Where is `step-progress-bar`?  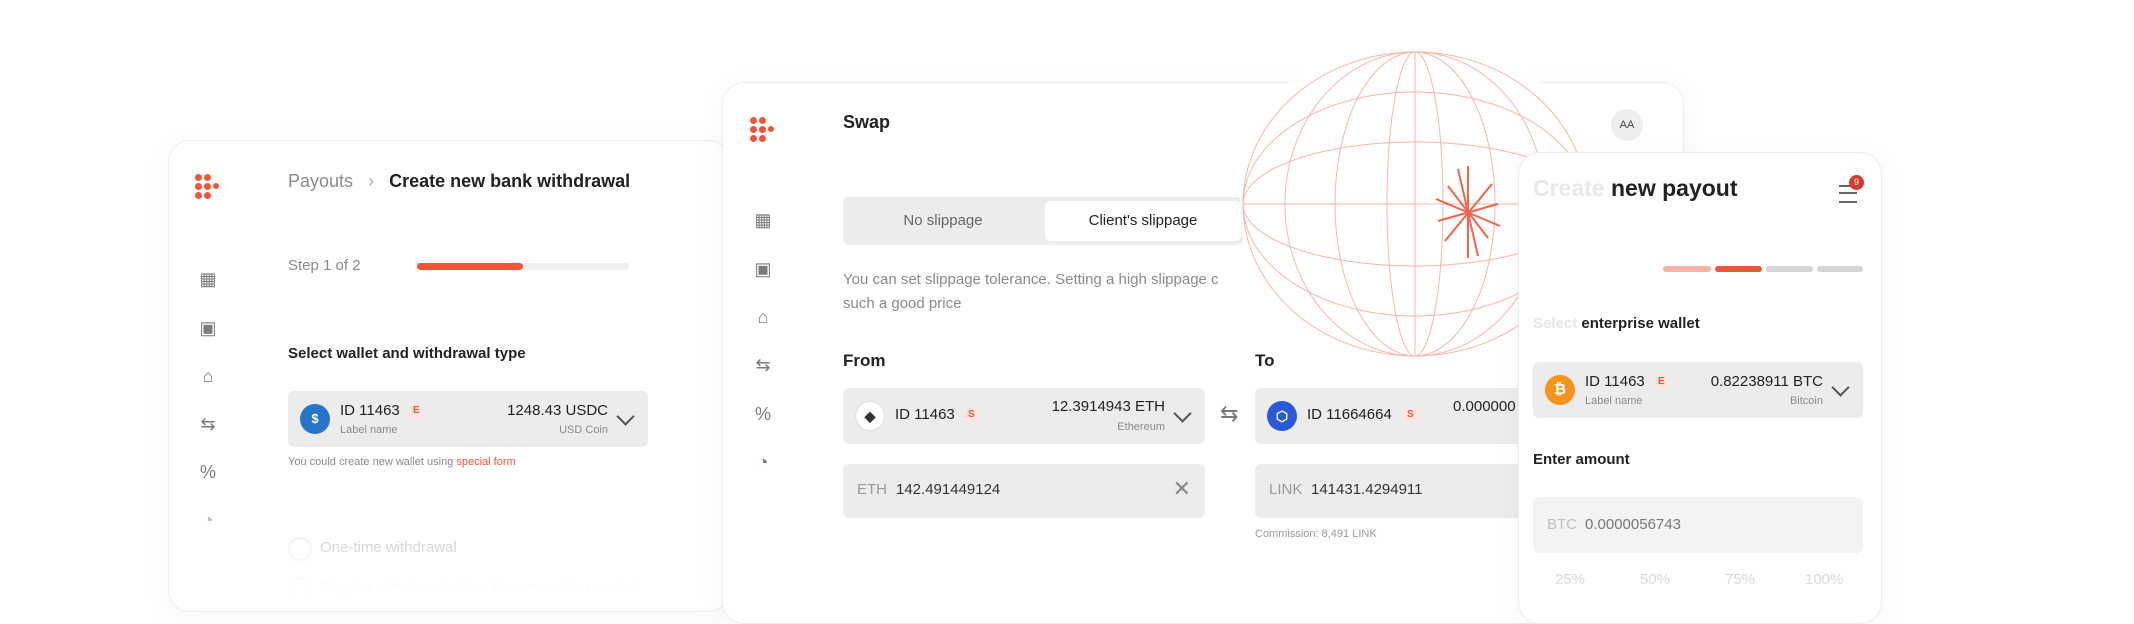
step-progress-bar is located at coordinates (523, 266).